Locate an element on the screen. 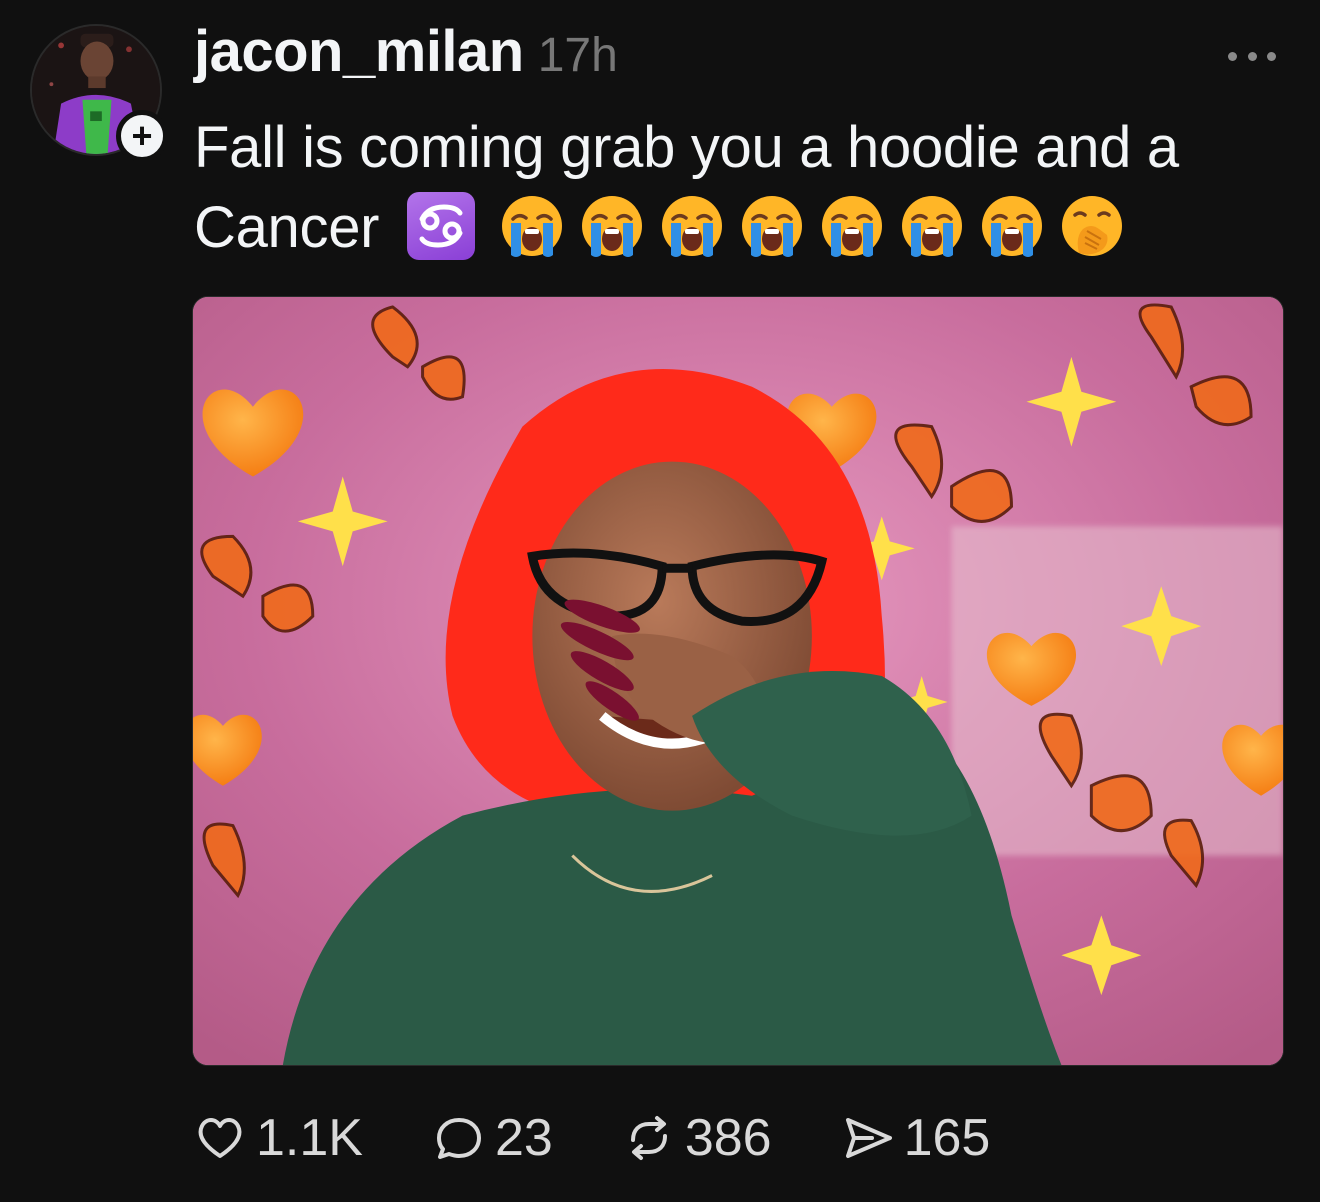 The image size is (1320, 1202). send-icon is located at coordinates (868, 1138).